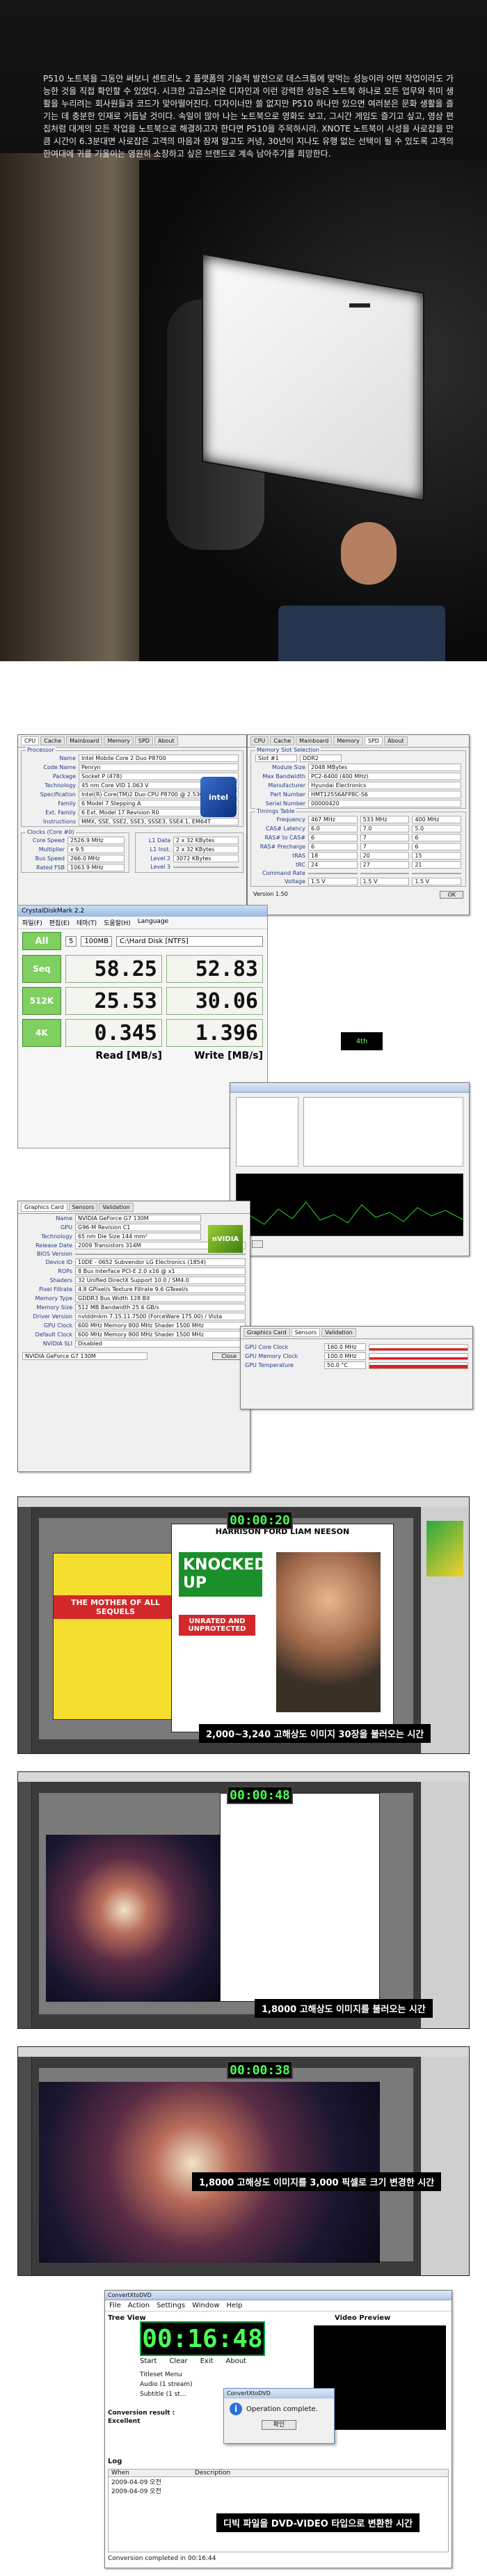  Describe the element at coordinates (84, 1356) in the screenshot. I see `gpu-select: NVIDIA GeForce G7 130M` at that location.